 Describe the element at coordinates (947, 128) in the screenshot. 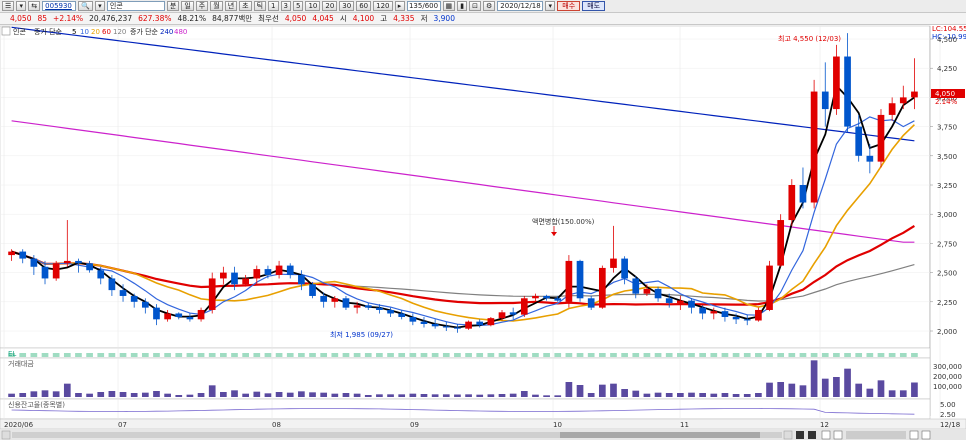

I see `price-tick-label: 3,750` at that location.